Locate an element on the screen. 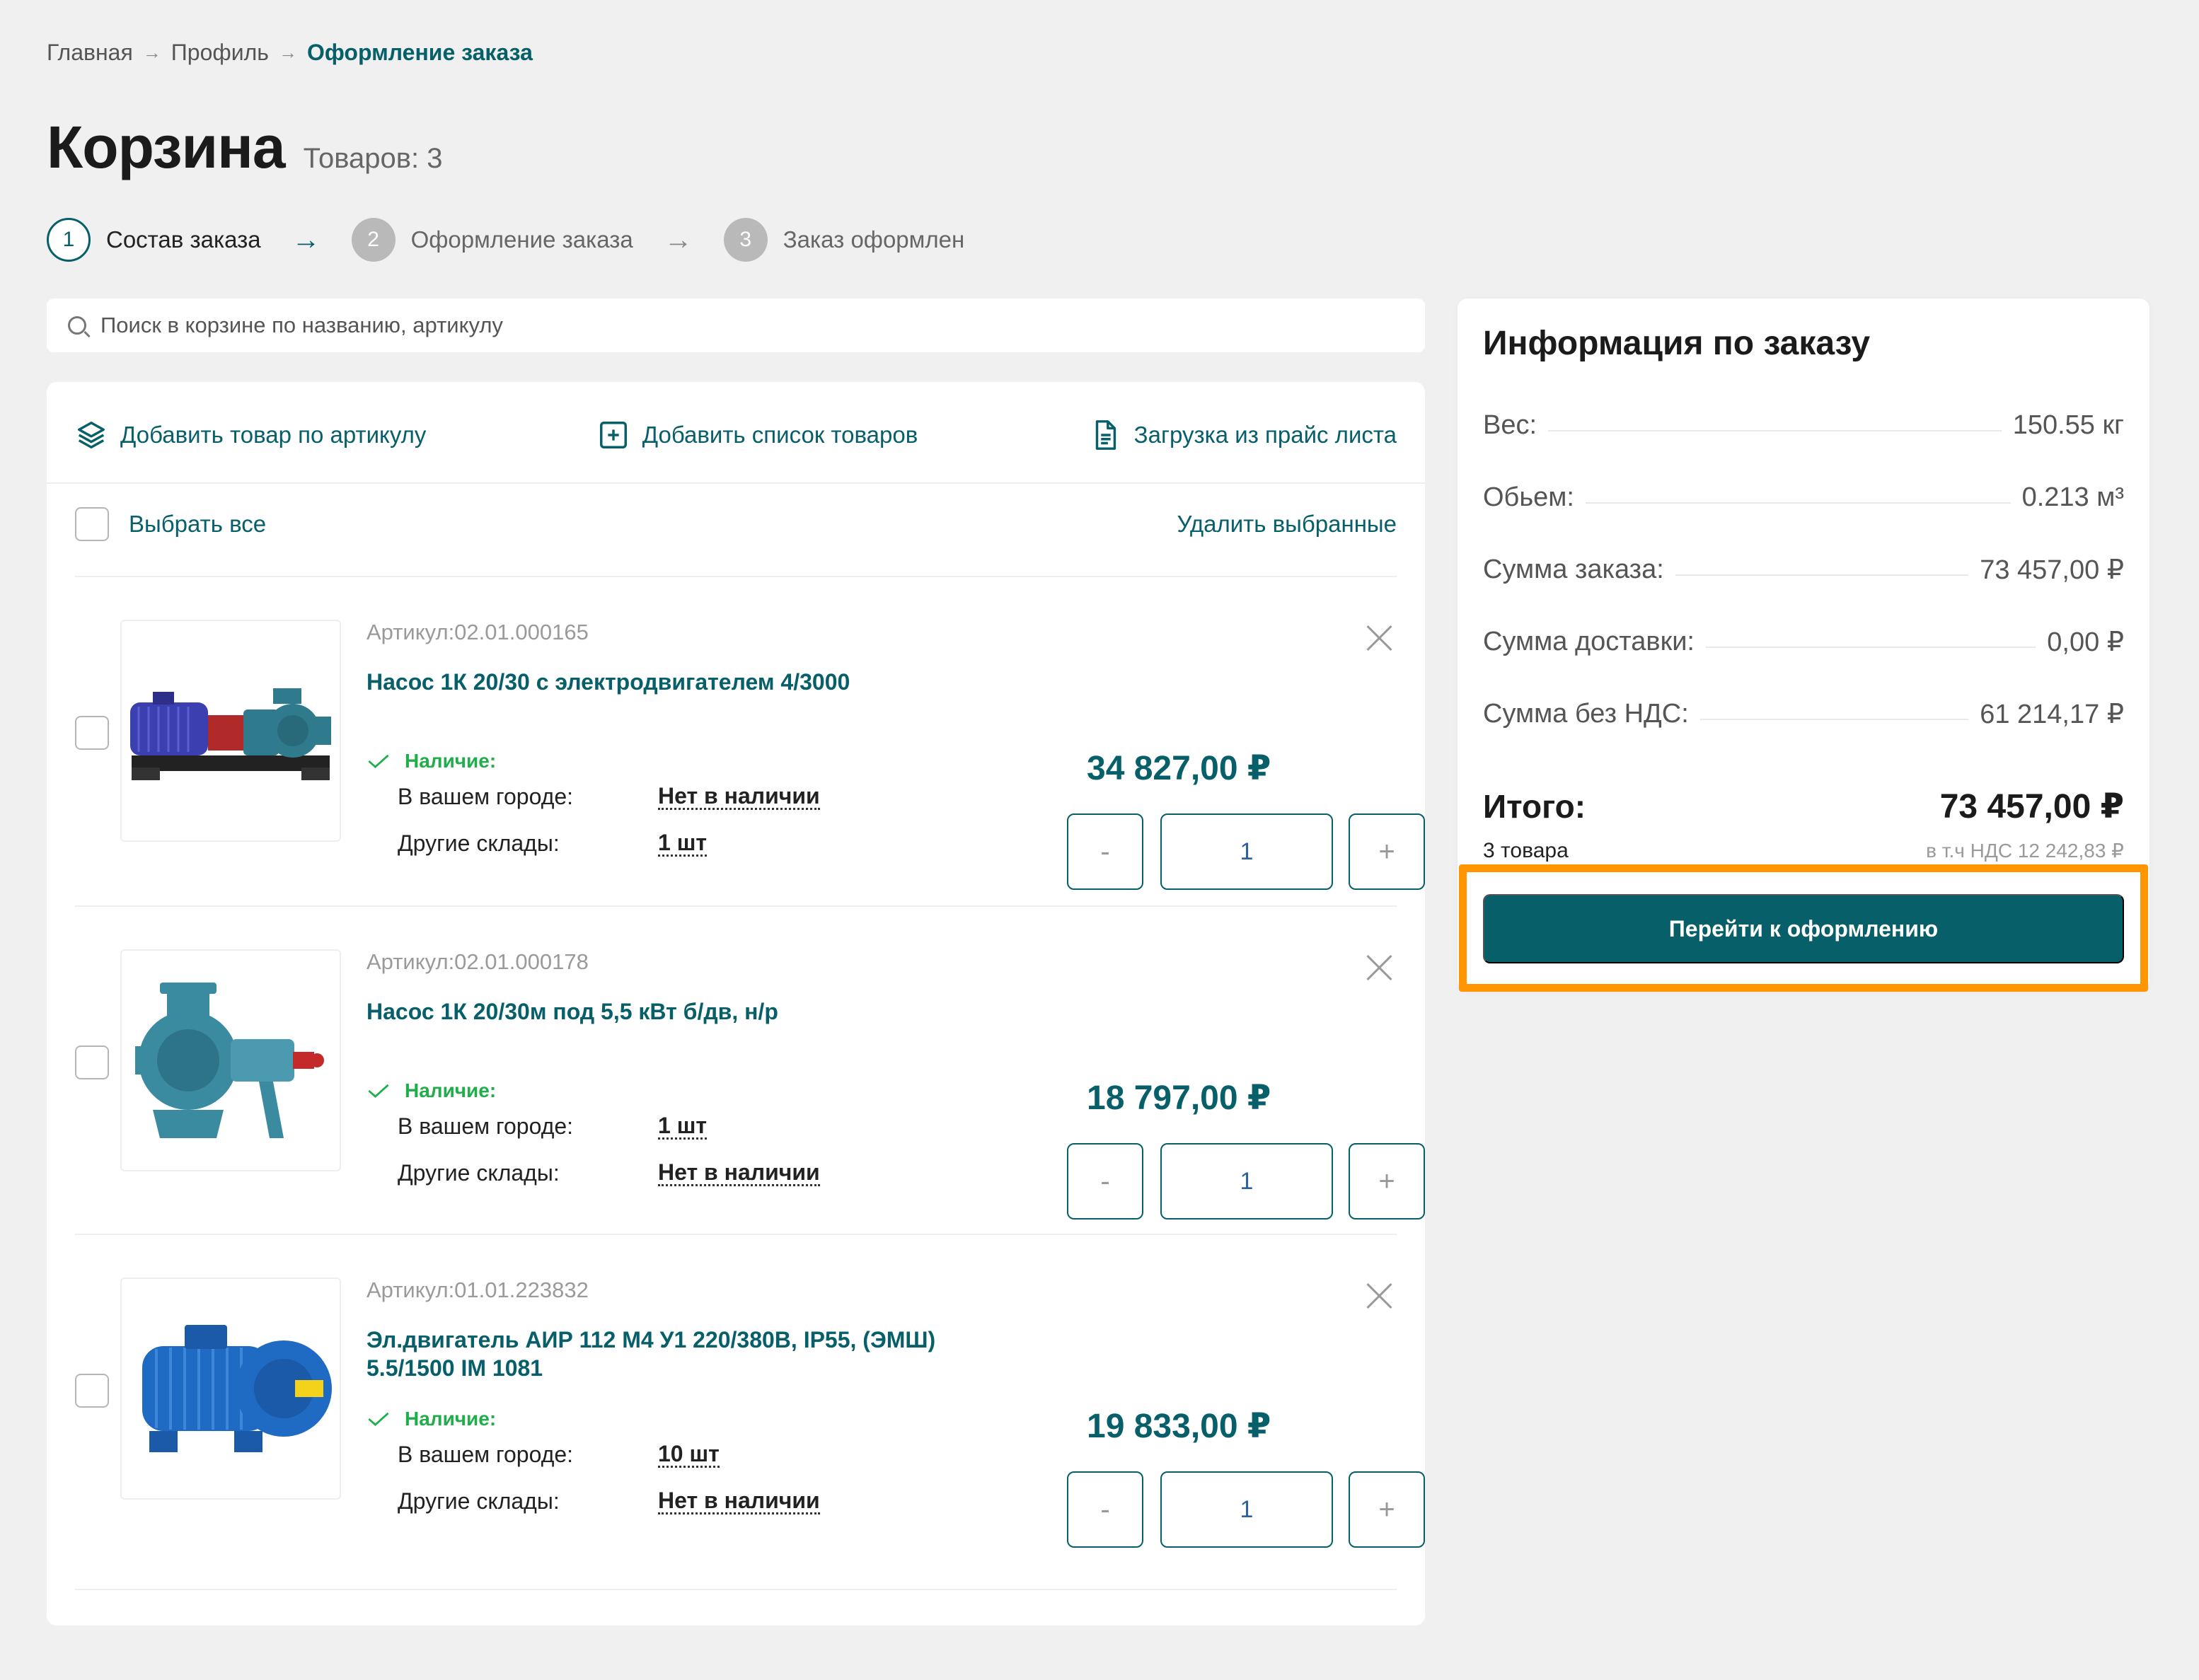 The width and height of the screenshot is (2199, 1680). availability: Наличие: is located at coordinates (431, 1090).